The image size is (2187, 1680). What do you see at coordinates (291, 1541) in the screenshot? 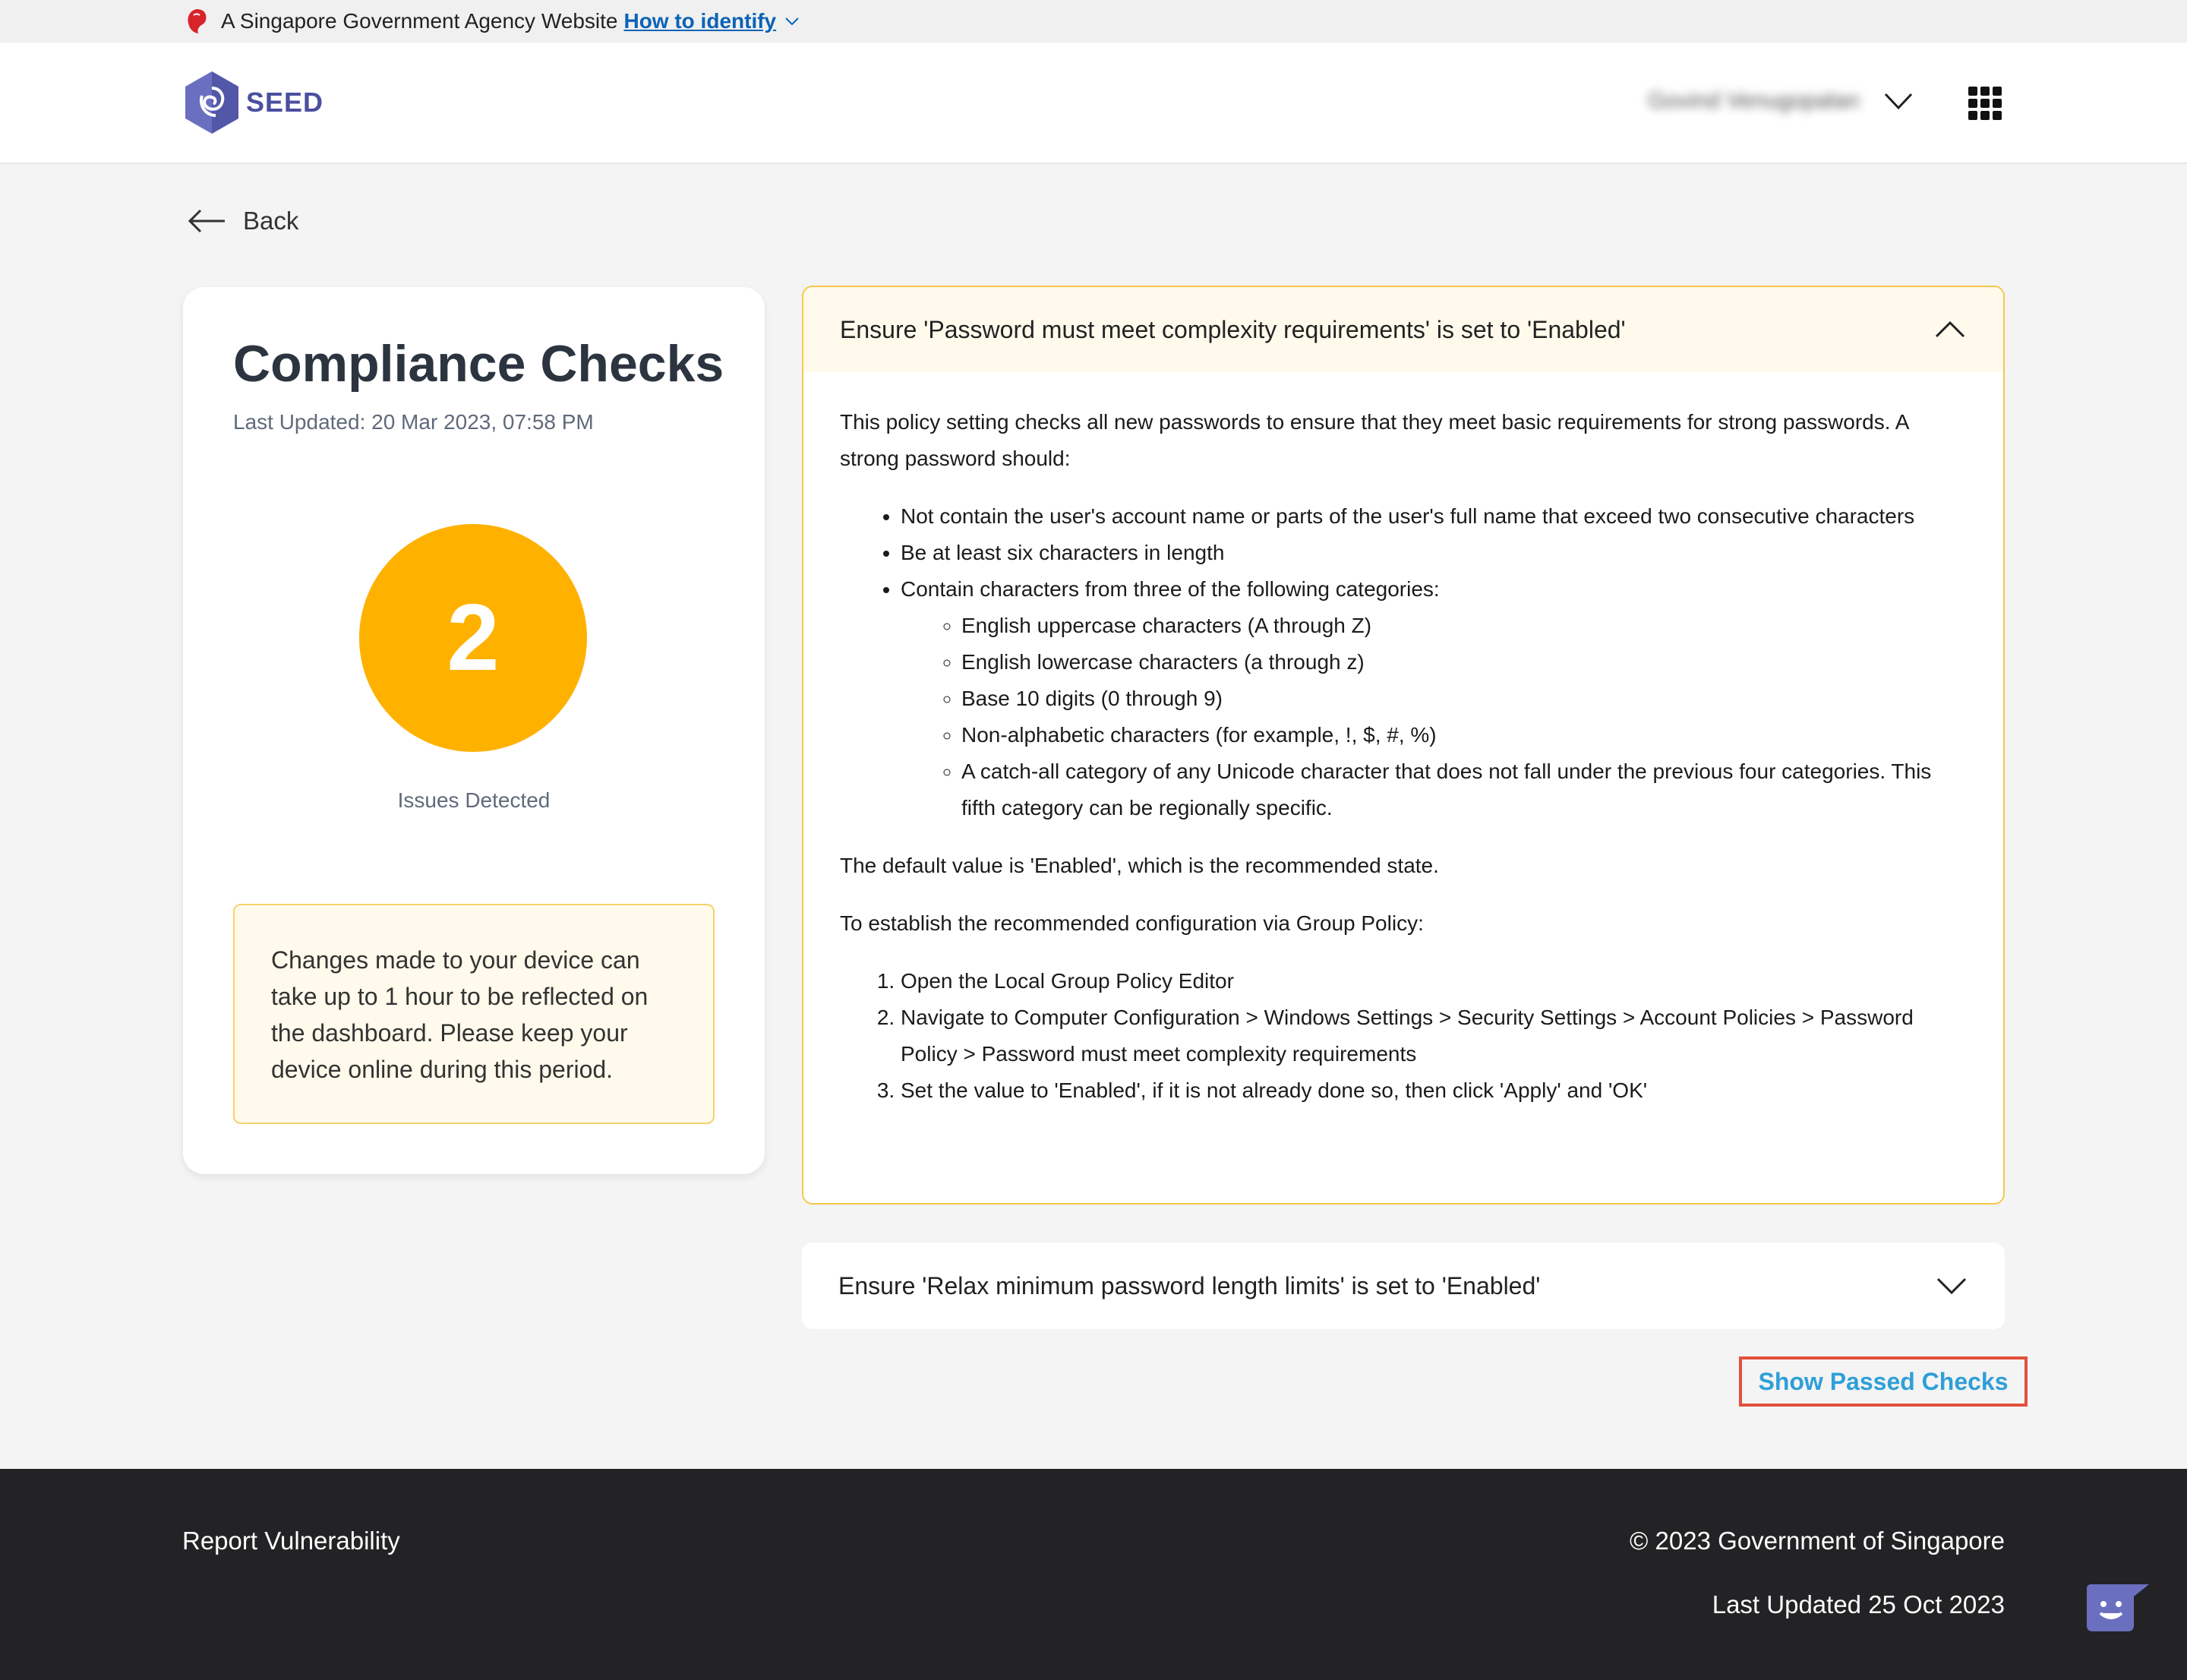
I see `report-vulnerability-link: Report Vulnerability` at bounding box center [291, 1541].